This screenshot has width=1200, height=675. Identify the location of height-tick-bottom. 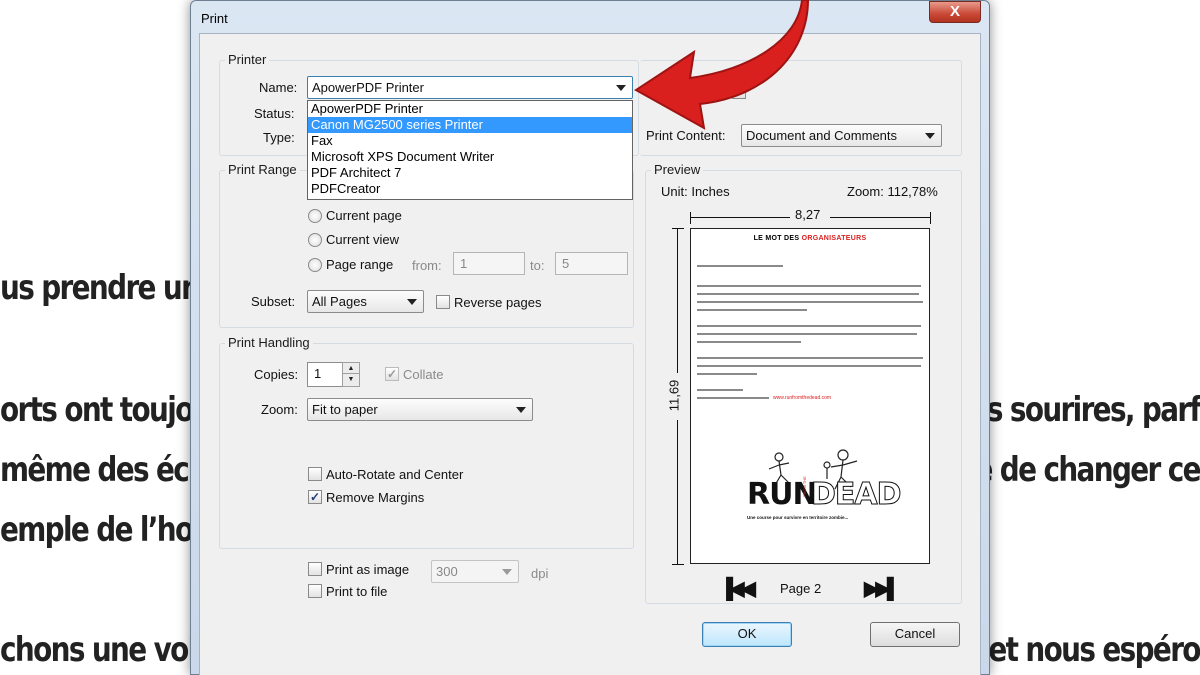
(678, 564).